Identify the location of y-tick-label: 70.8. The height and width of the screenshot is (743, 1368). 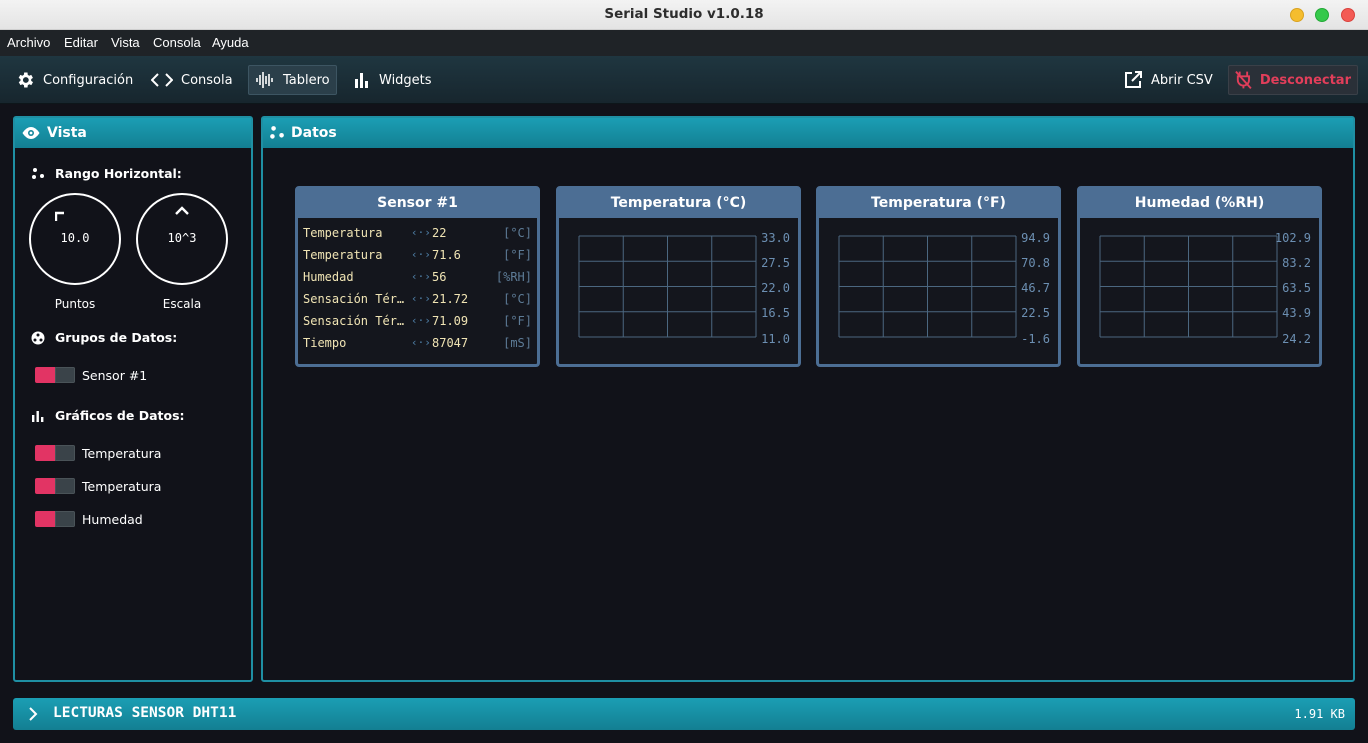
(1035, 263).